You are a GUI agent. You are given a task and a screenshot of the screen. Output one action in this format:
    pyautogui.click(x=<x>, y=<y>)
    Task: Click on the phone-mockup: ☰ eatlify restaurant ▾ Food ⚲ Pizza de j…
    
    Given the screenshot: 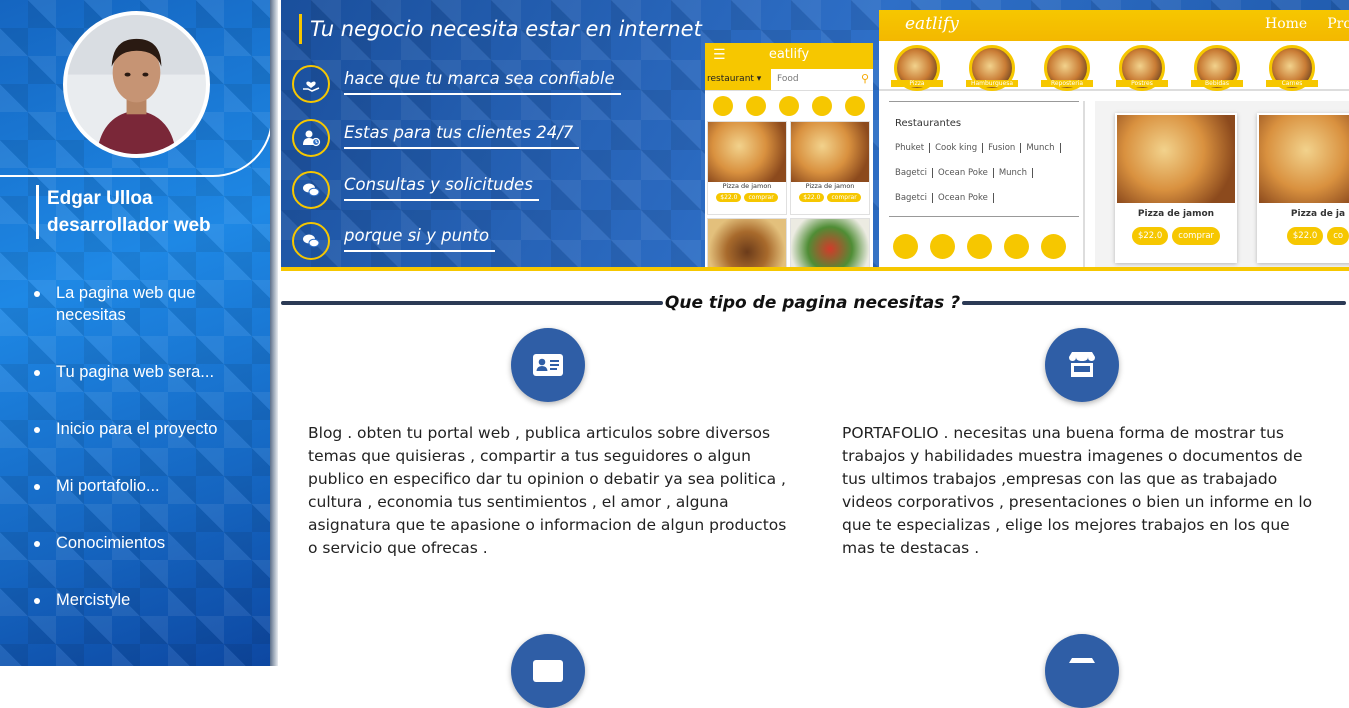 What is the action you would take?
    pyautogui.click(x=789, y=155)
    